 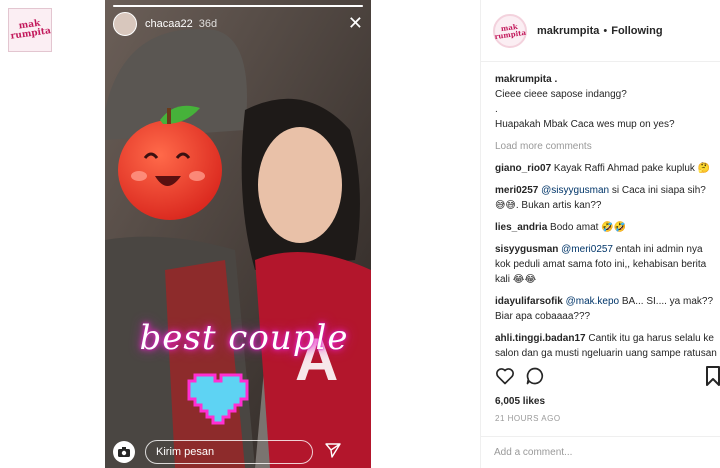 I want to click on comment-text: Bodo amat 🤣🤣, so click(x=588, y=227).